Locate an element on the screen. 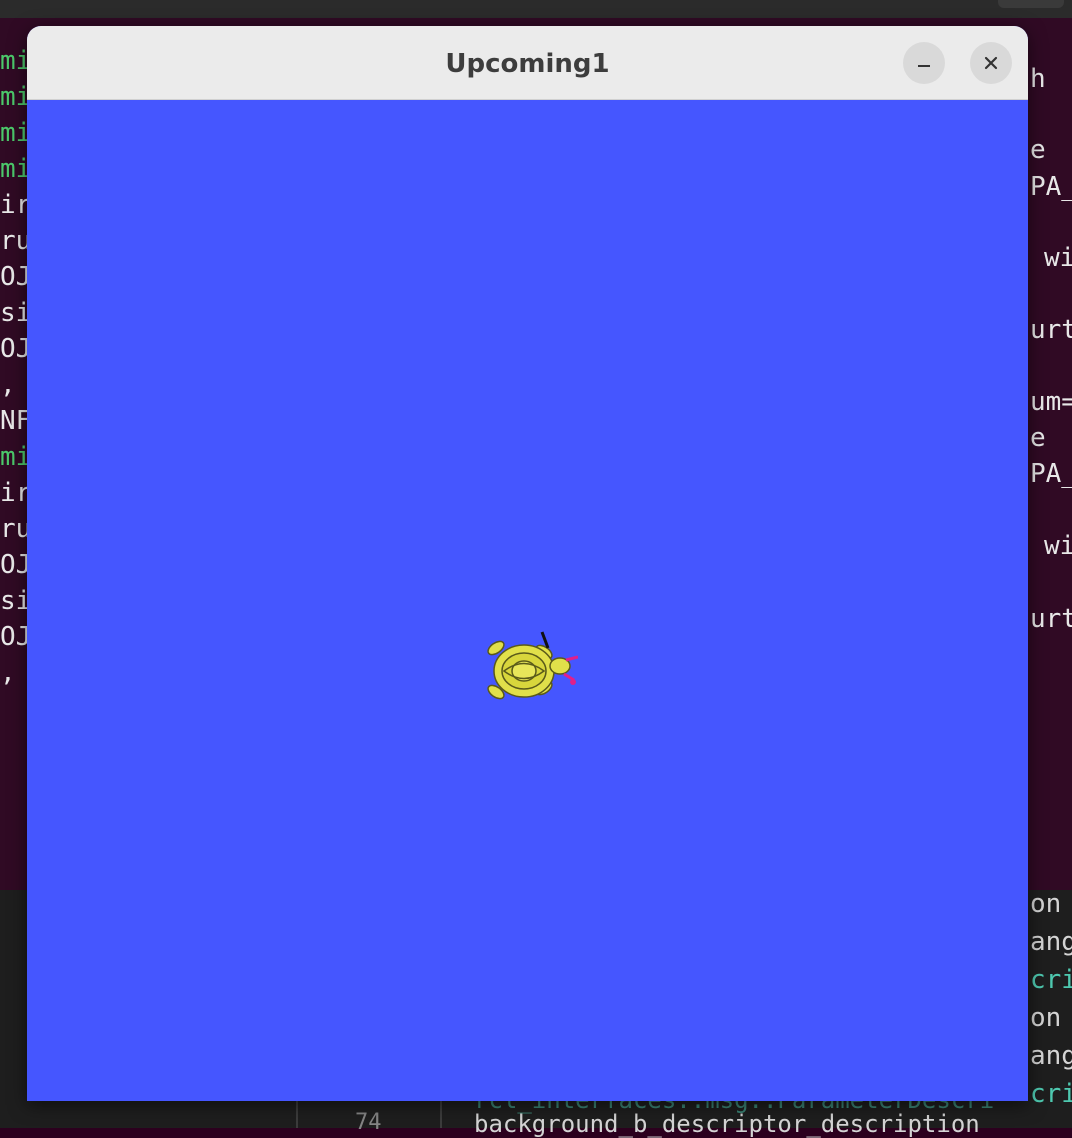 This screenshot has height=1138, width=1072. close-icon is located at coordinates (991, 63).